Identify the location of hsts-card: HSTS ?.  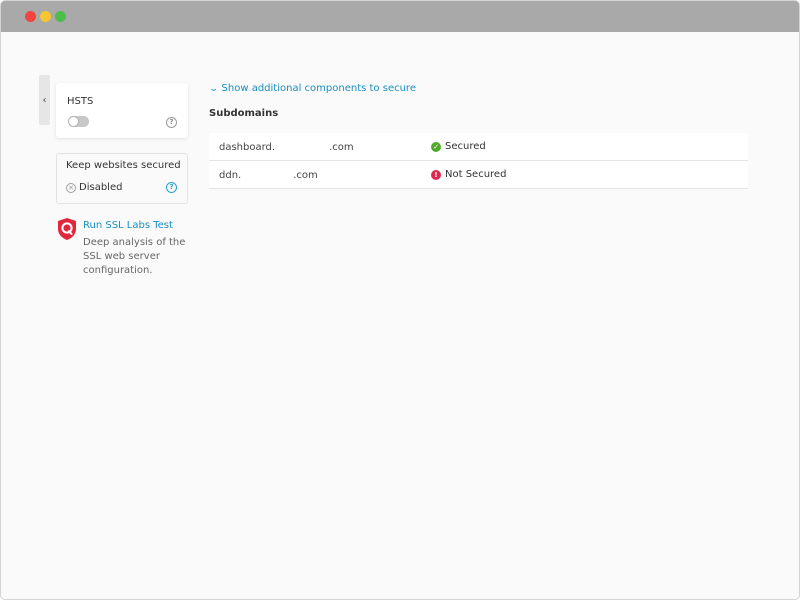
(122, 110).